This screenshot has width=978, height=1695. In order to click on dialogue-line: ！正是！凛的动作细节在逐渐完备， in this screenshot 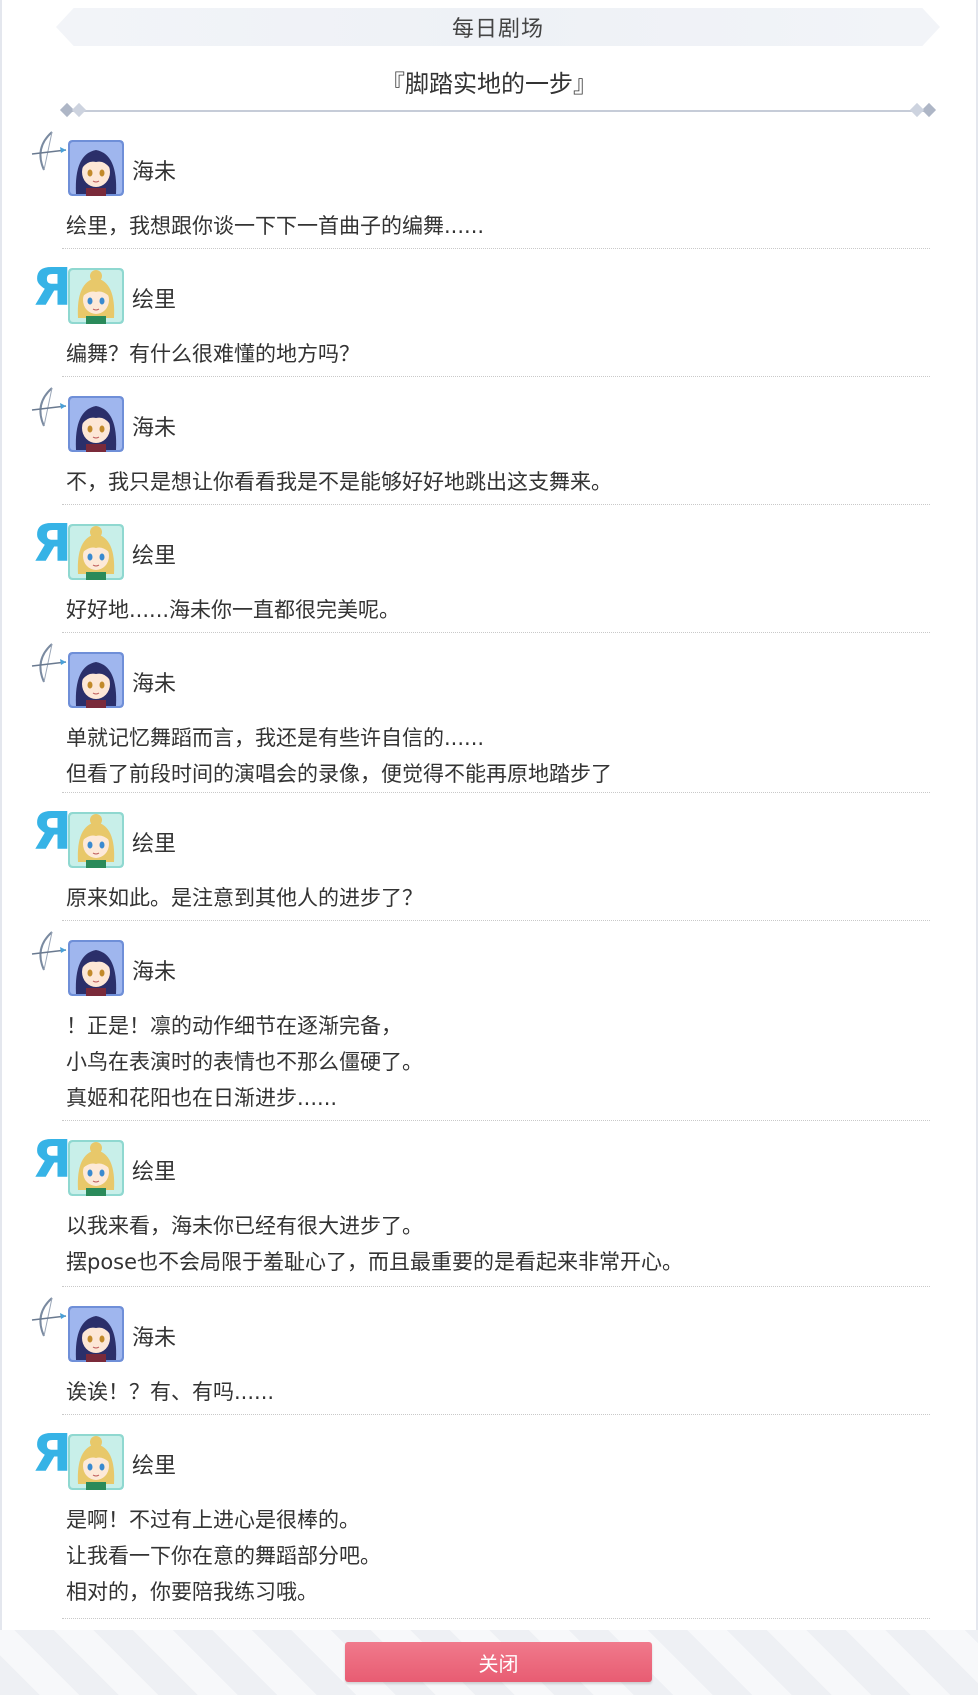, I will do `click(234, 1026)`.